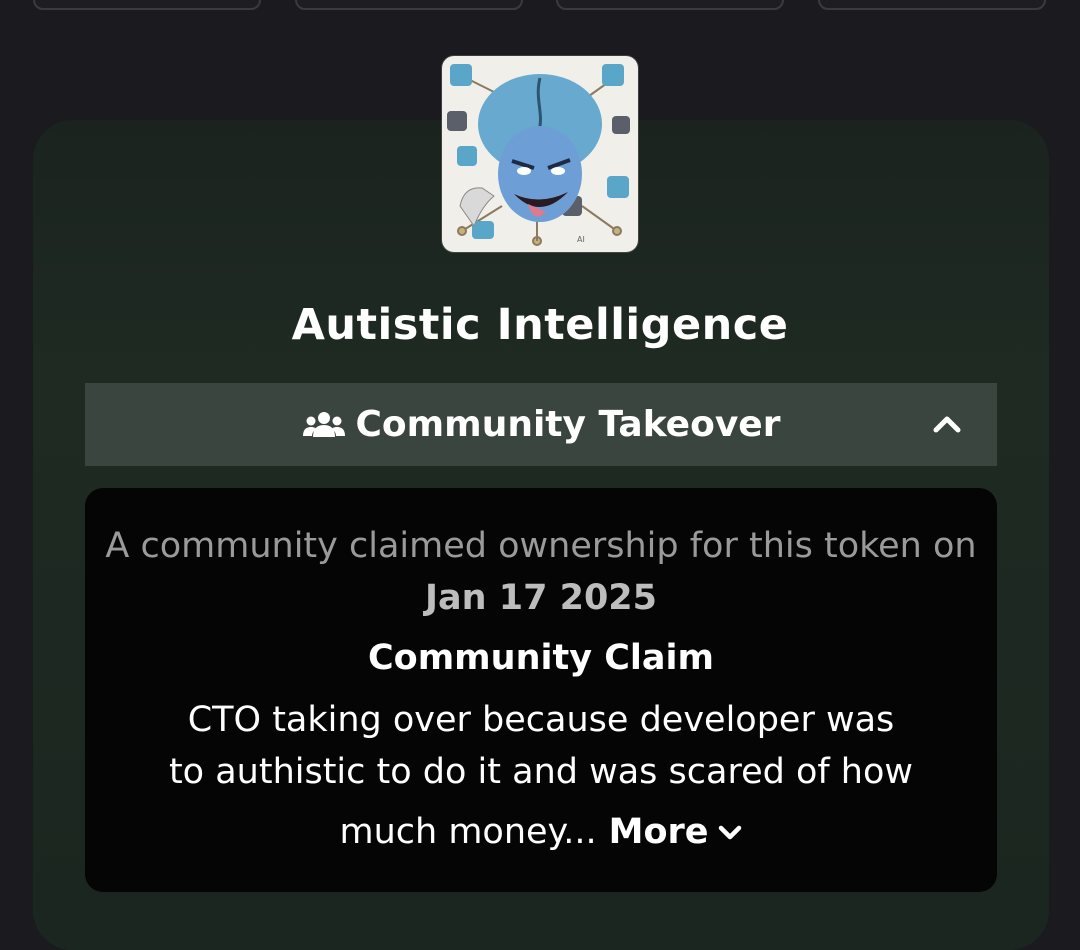 The width and height of the screenshot is (1080, 950). Describe the element at coordinates (324, 425) in the screenshot. I see `users-icon` at that location.